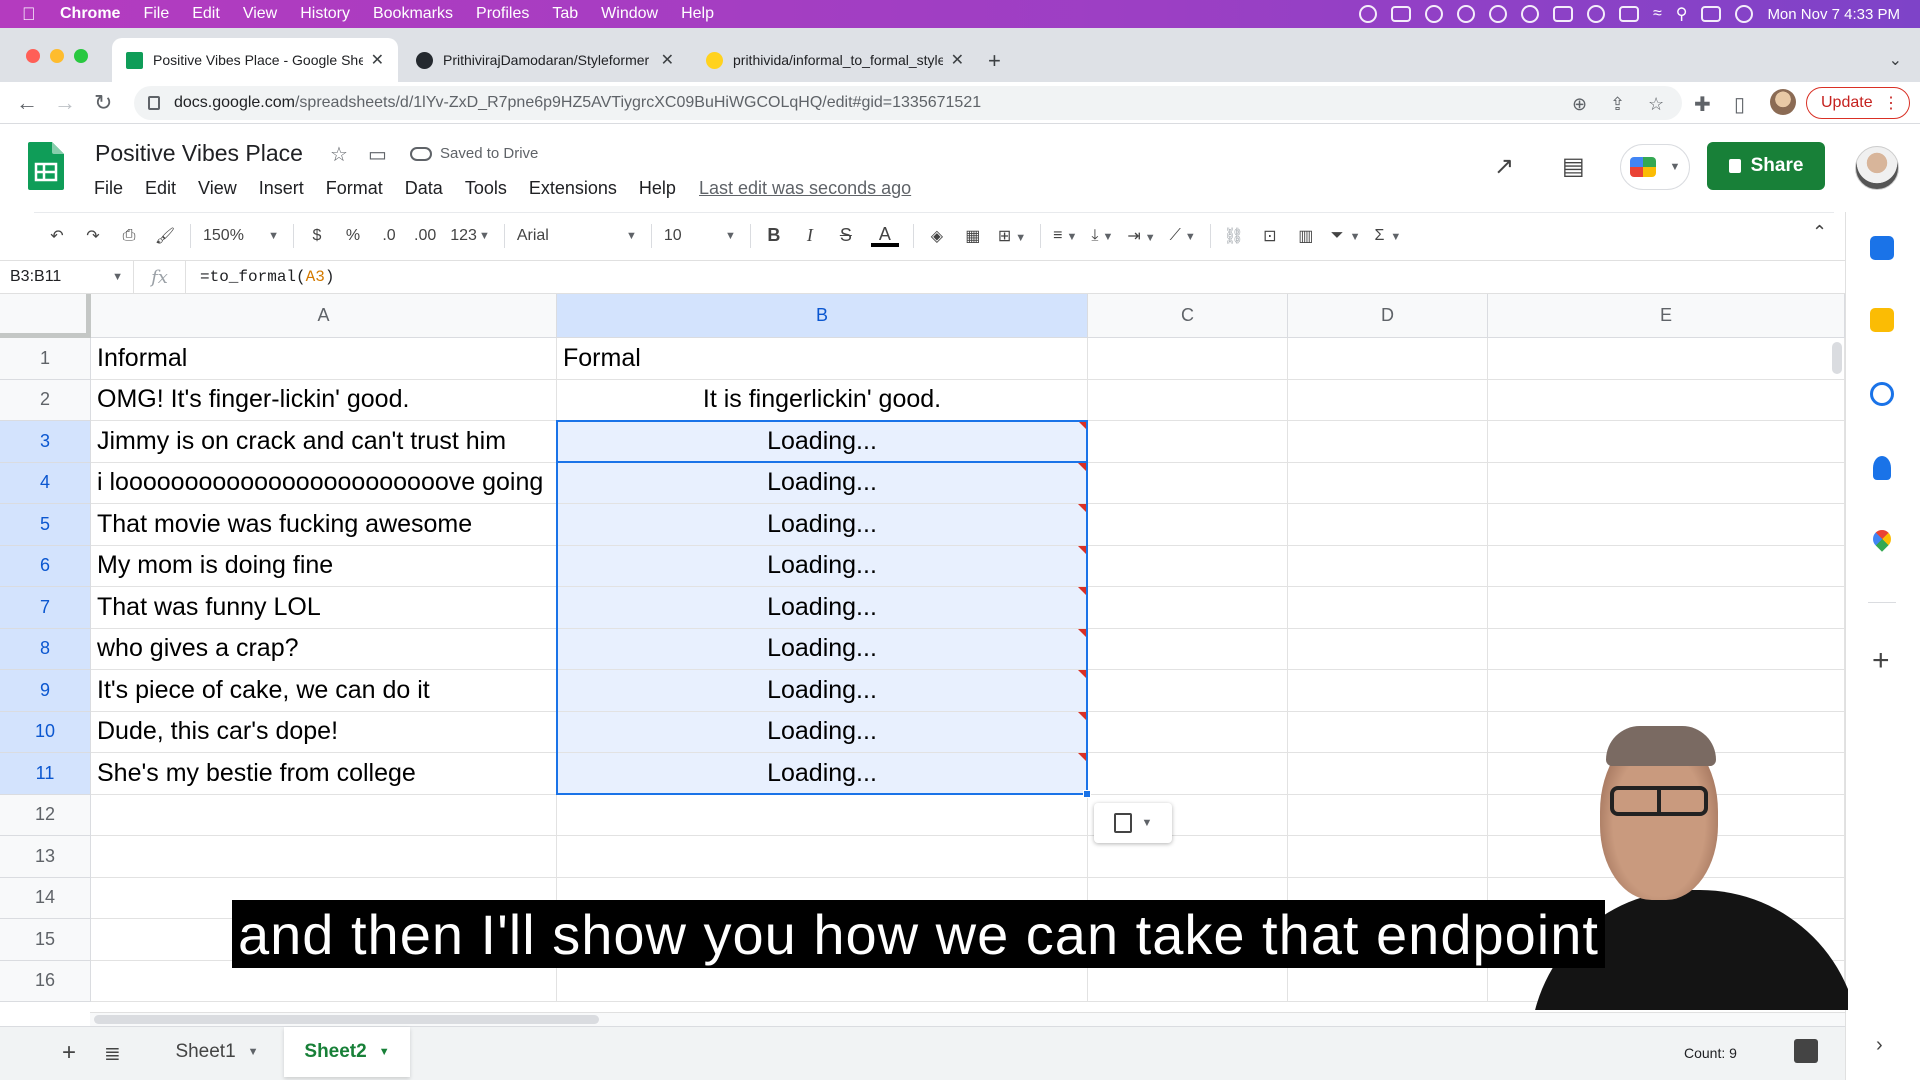  Describe the element at coordinates (1188, 442) in the screenshot. I see `cell-c3` at that location.